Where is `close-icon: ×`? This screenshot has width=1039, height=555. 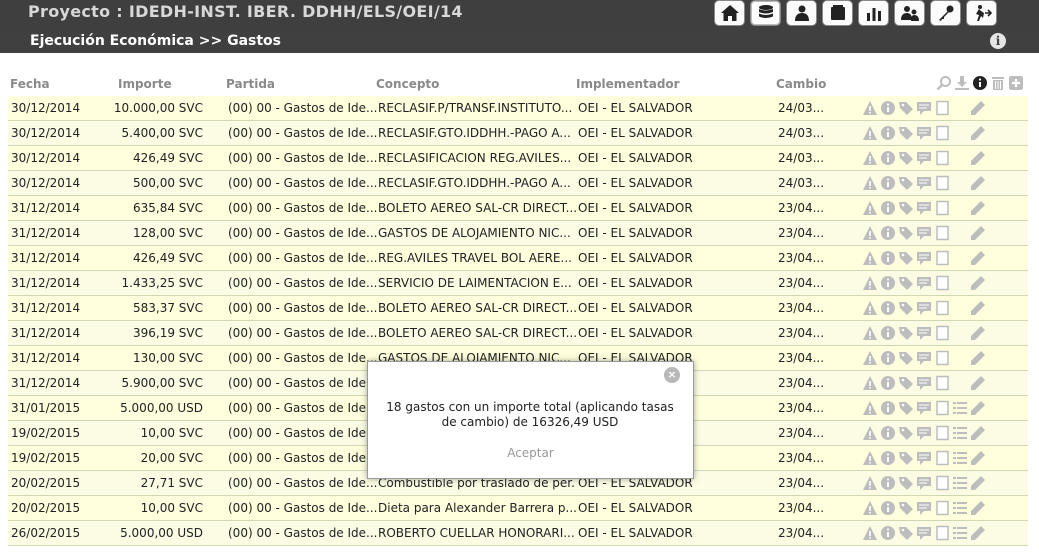 close-icon: × is located at coordinates (672, 375).